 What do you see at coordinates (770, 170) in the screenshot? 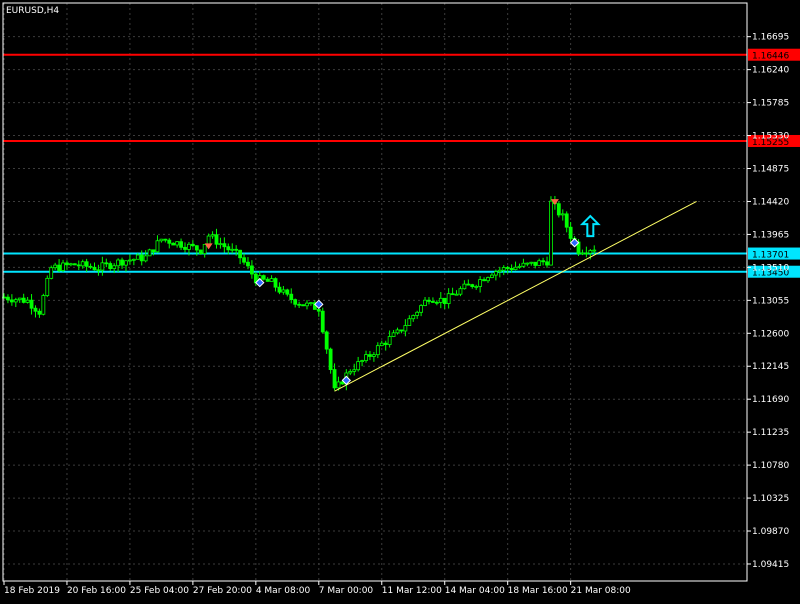
I see `price-tick-label: 1.14875` at bounding box center [770, 170].